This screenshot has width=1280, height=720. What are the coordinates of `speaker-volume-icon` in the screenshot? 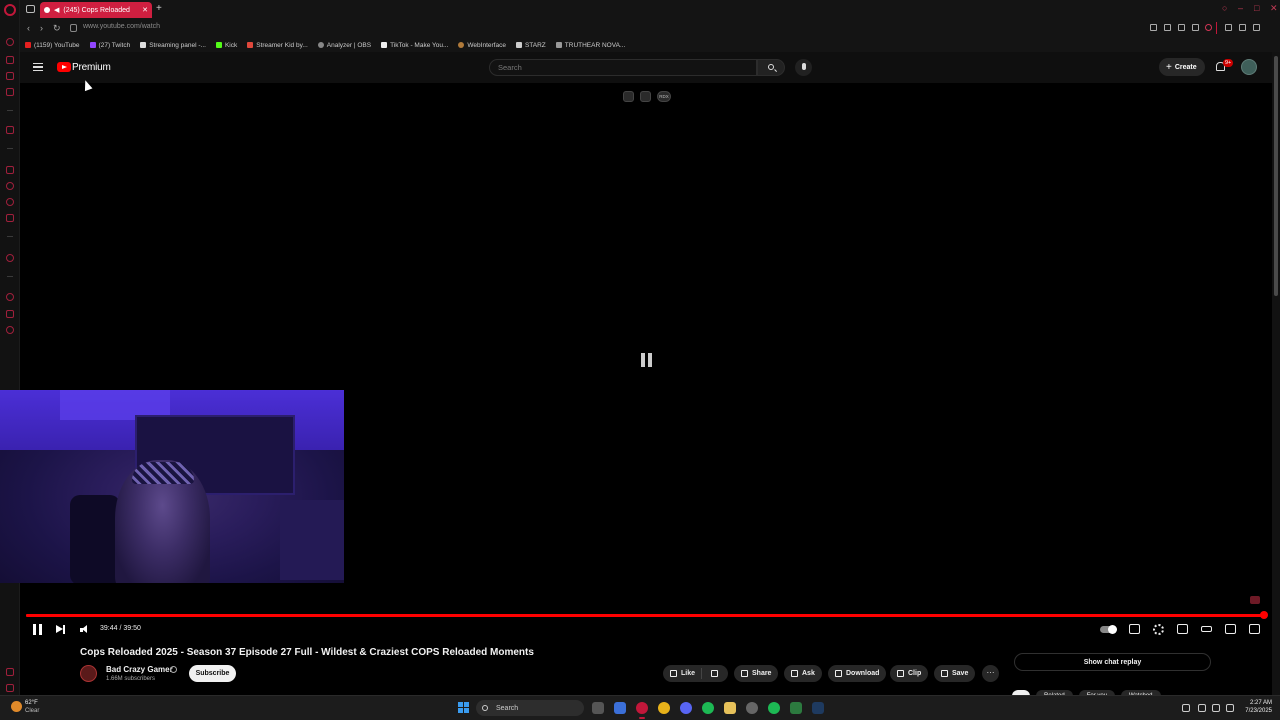 It's located at (1230, 708).